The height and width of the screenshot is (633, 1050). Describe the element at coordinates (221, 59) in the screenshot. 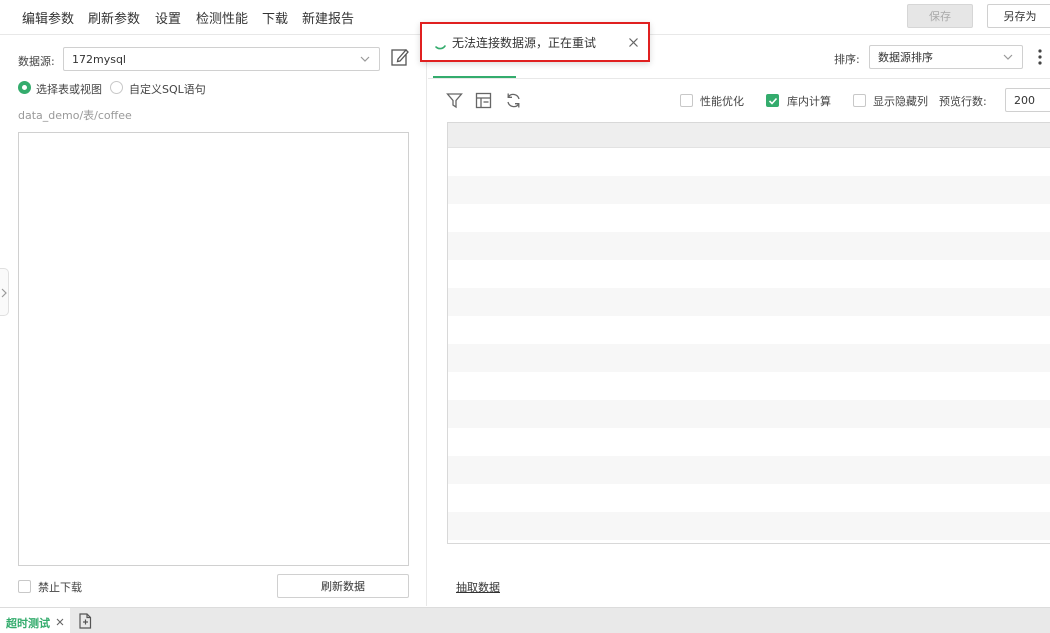

I see `datasource-select: 172mysql` at that location.